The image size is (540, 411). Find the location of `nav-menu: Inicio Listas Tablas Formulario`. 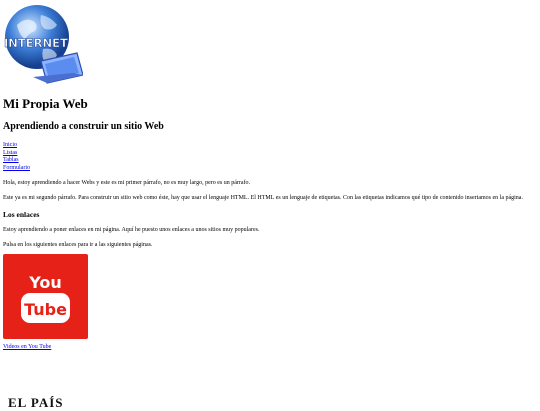

nav-menu: Inicio Listas Tablas Formulario is located at coordinates (268, 157).